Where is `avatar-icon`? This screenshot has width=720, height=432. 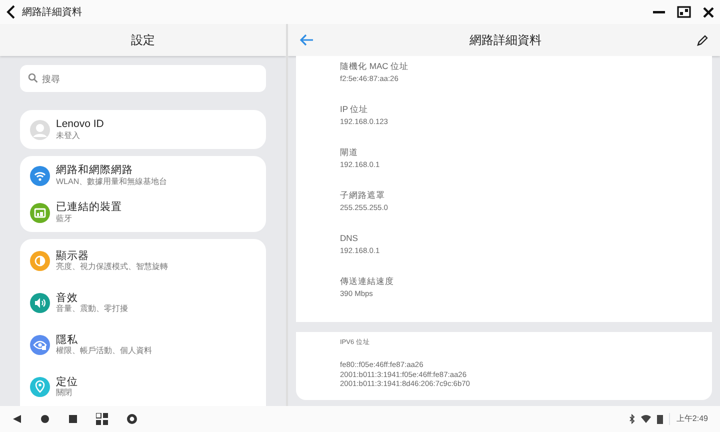 avatar-icon is located at coordinates (40, 130).